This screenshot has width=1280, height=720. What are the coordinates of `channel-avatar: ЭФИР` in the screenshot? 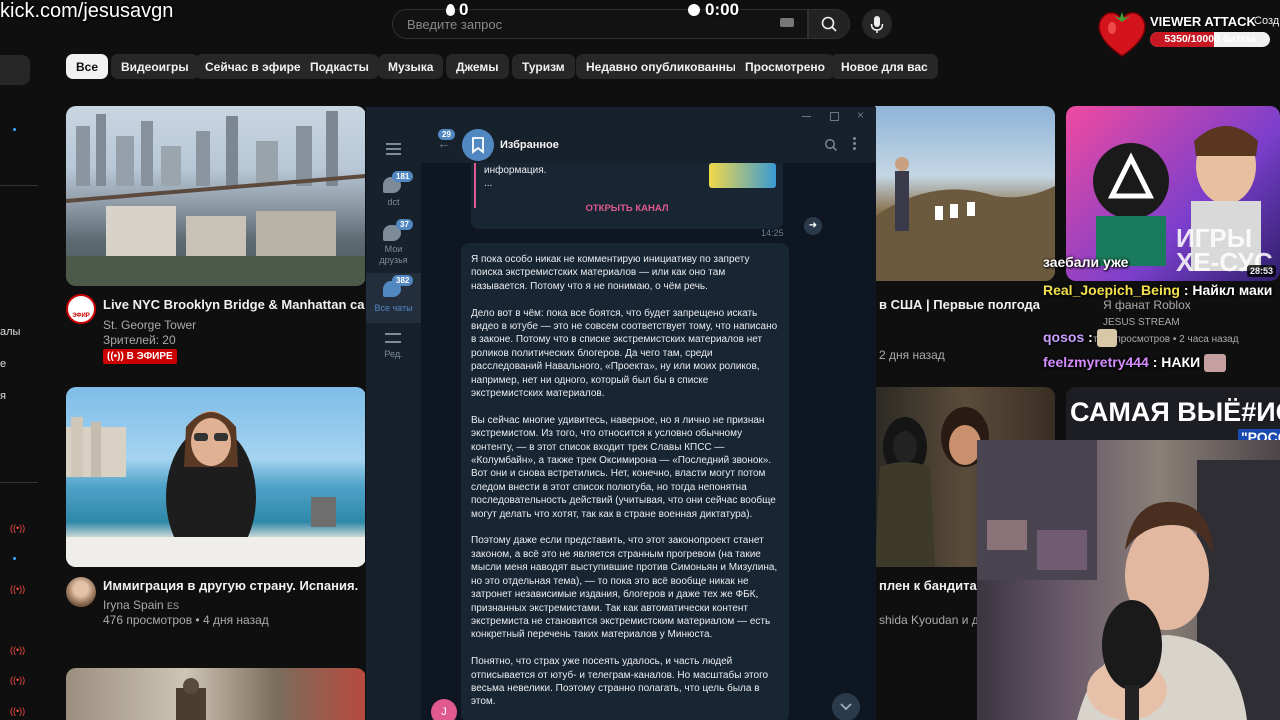 It's located at (81, 309).